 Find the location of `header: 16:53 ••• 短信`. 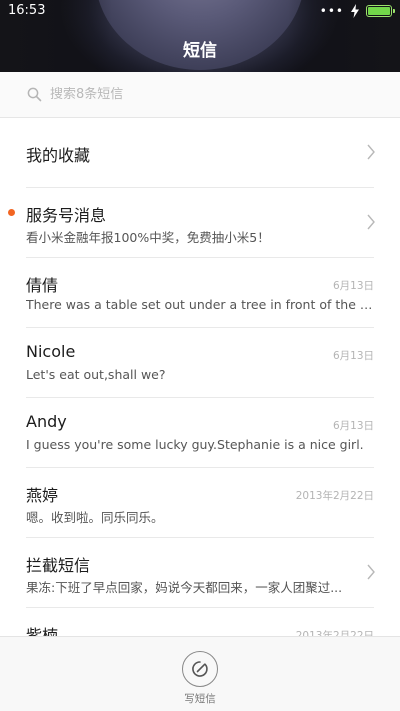

header: 16:53 ••• 短信 is located at coordinates (200, 36).